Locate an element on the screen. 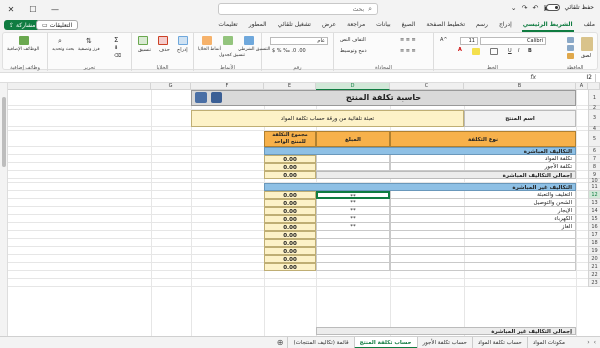  next-sheet-icon: › is located at coordinates (588, 342).